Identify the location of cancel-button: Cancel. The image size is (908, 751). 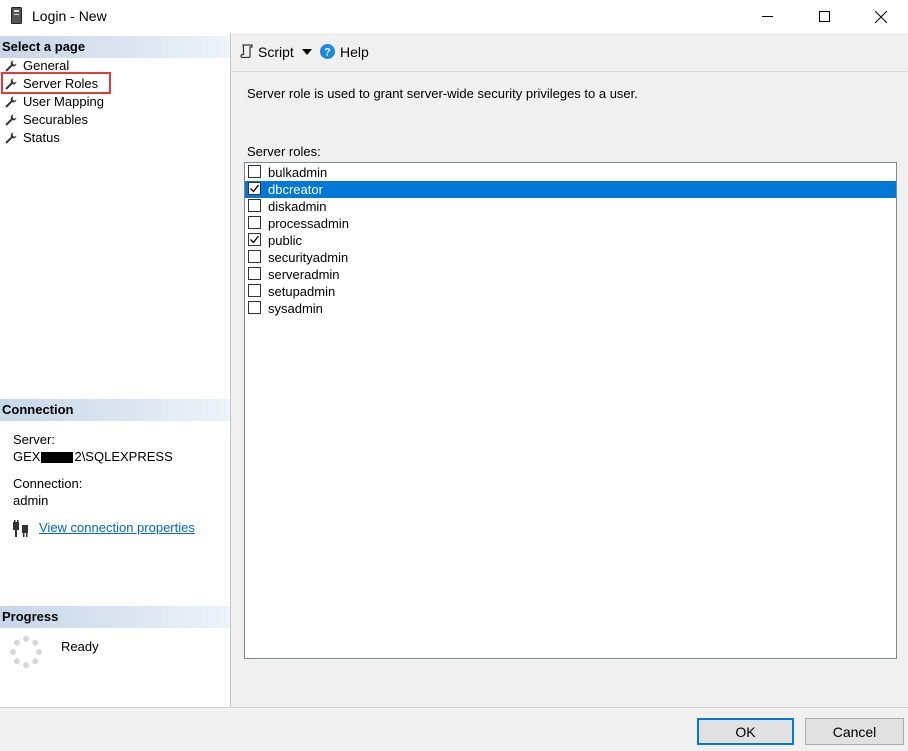
(854, 731).